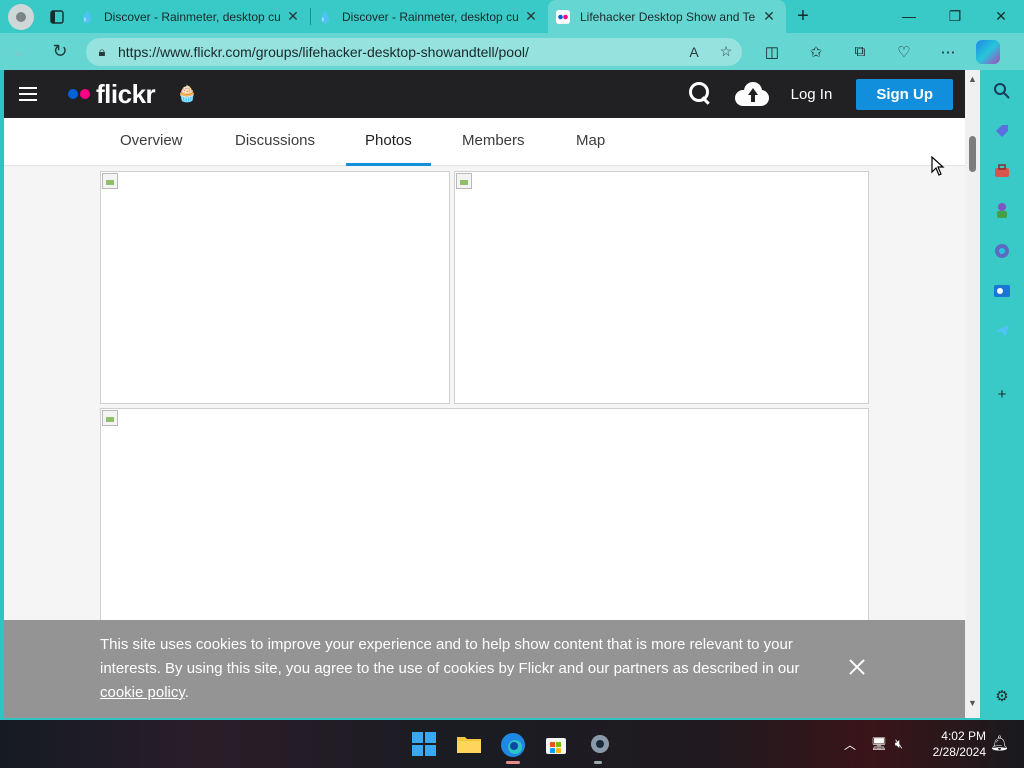  I want to click on sidebar-settings-icon: ⚙, so click(1002, 697).